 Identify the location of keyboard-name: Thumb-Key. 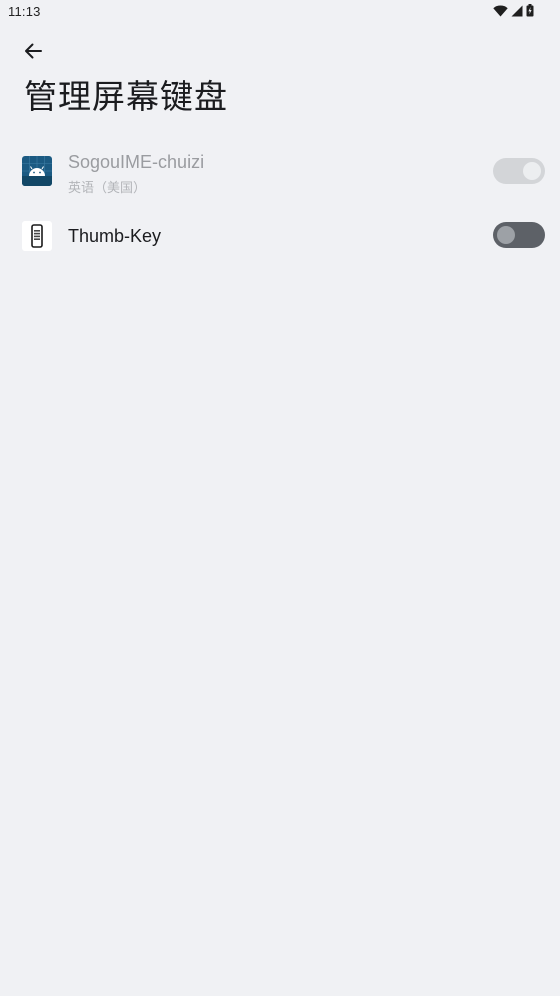
(115, 236).